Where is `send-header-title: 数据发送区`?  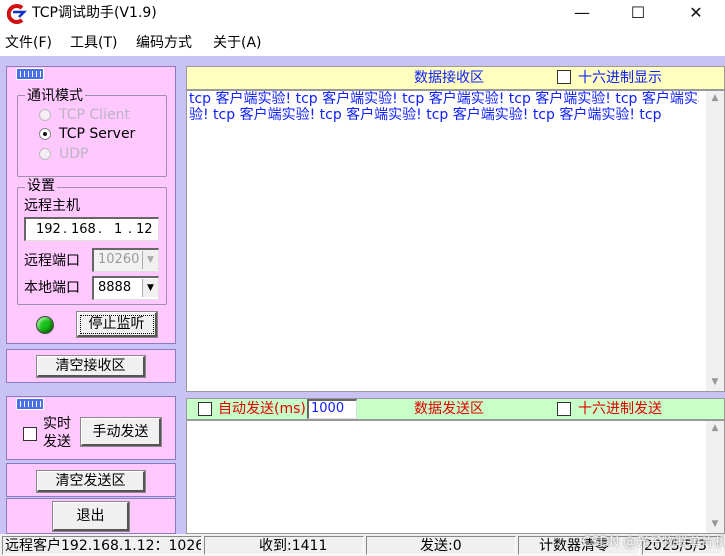
send-header-title: 数据发送区 is located at coordinates (449, 409).